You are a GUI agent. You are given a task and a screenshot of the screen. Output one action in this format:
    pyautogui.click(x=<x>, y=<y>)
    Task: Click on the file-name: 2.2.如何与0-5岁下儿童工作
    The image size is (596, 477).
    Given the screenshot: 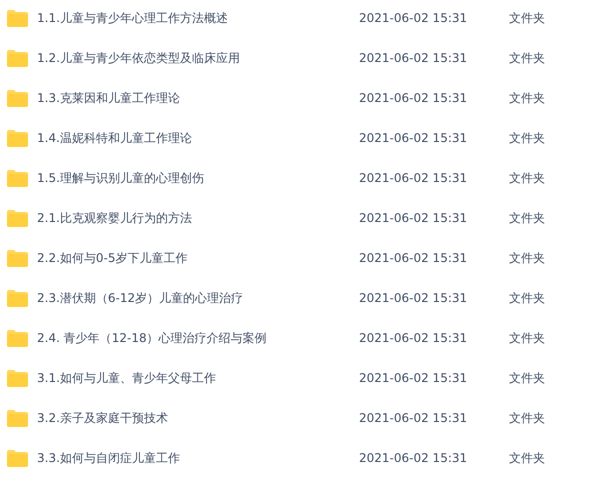 What is the action you would take?
    pyautogui.click(x=198, y=258)
    